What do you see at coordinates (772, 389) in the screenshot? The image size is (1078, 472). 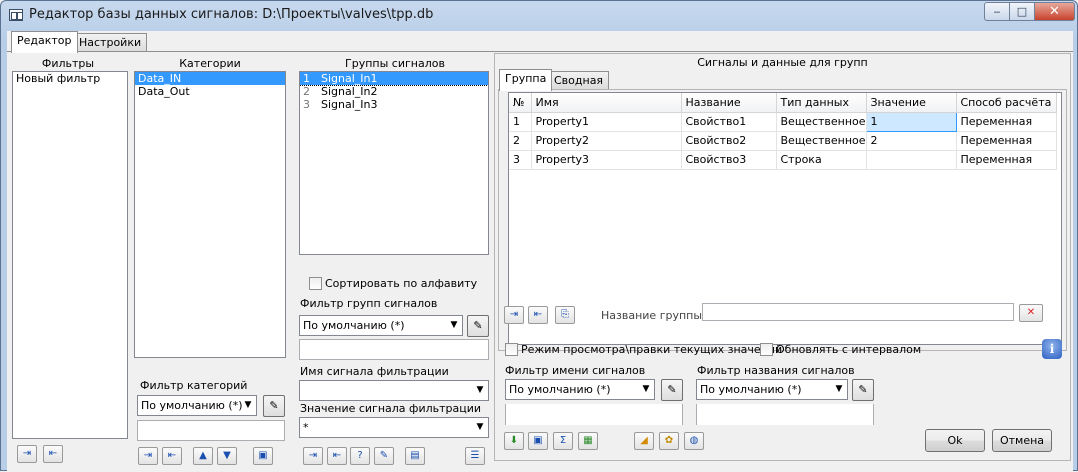 I see `signal-title-filter-combo: По умолчанию (*) ▼` at bounding box center [772, 389].